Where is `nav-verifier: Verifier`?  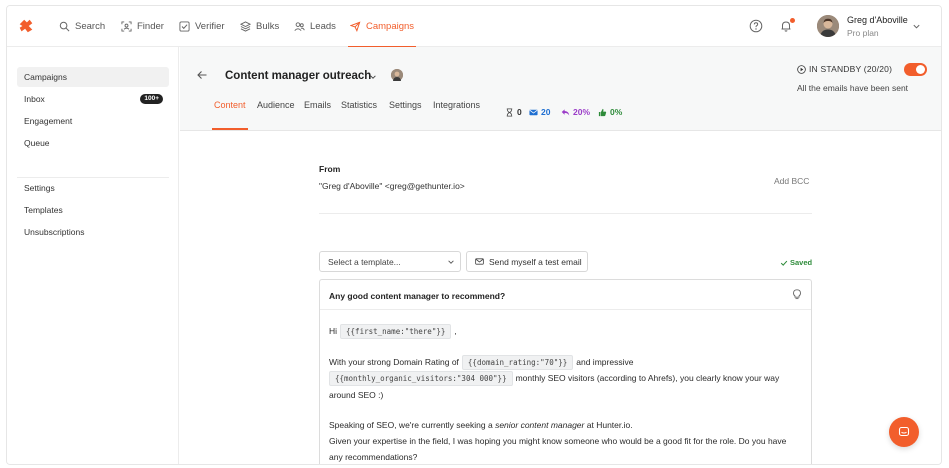 nav-verifier: Verifier is located at coordinates (202, 26).